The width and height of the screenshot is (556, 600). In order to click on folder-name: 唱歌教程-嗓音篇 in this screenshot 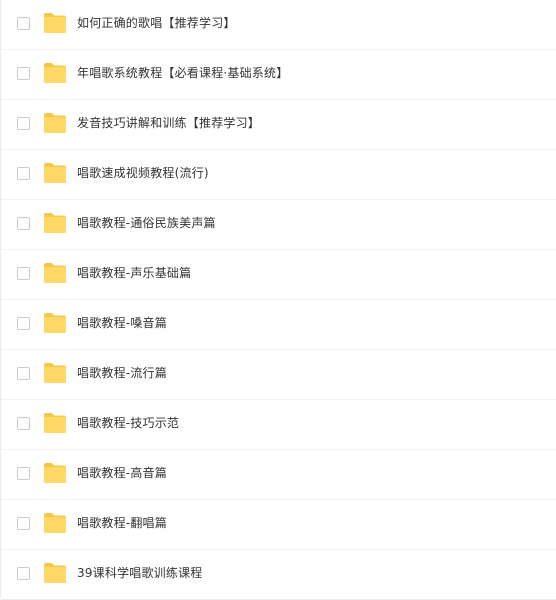, I will do `click(122, 323)`.